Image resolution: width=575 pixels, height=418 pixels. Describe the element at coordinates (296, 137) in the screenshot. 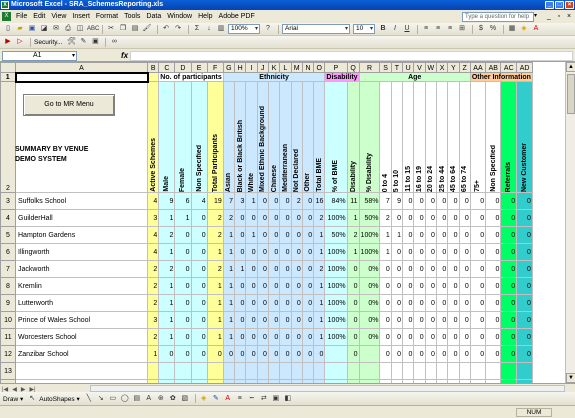

I see `column-title: Not Declared` at that location.